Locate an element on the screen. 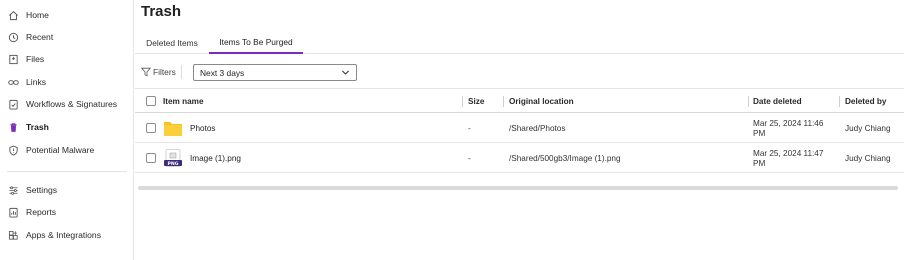 Image resolution: width=904 pixels, height=260 pixels. sidebar-item-trash: Trash is located at coordinates (66, 127).